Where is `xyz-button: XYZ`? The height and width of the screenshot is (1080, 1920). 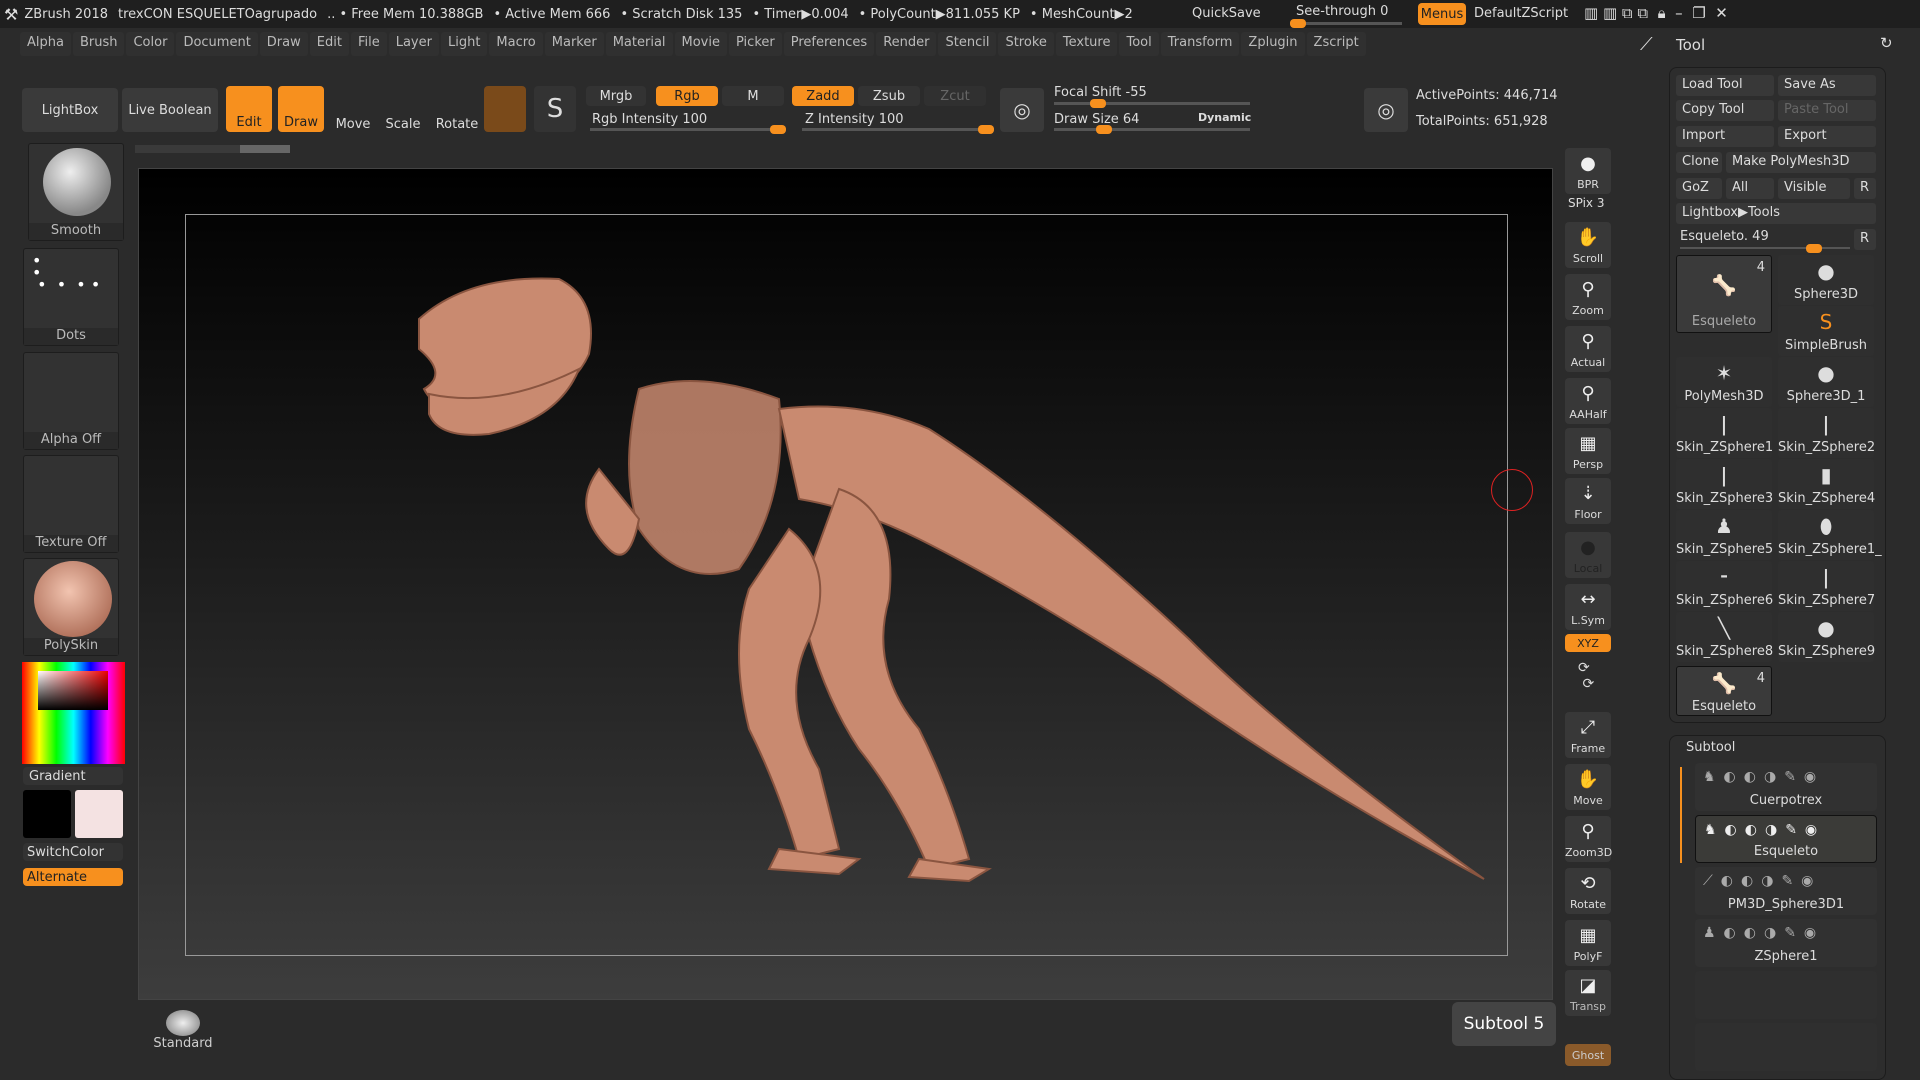
xyz-button: XYZ is located at coordinates (1588, 643).